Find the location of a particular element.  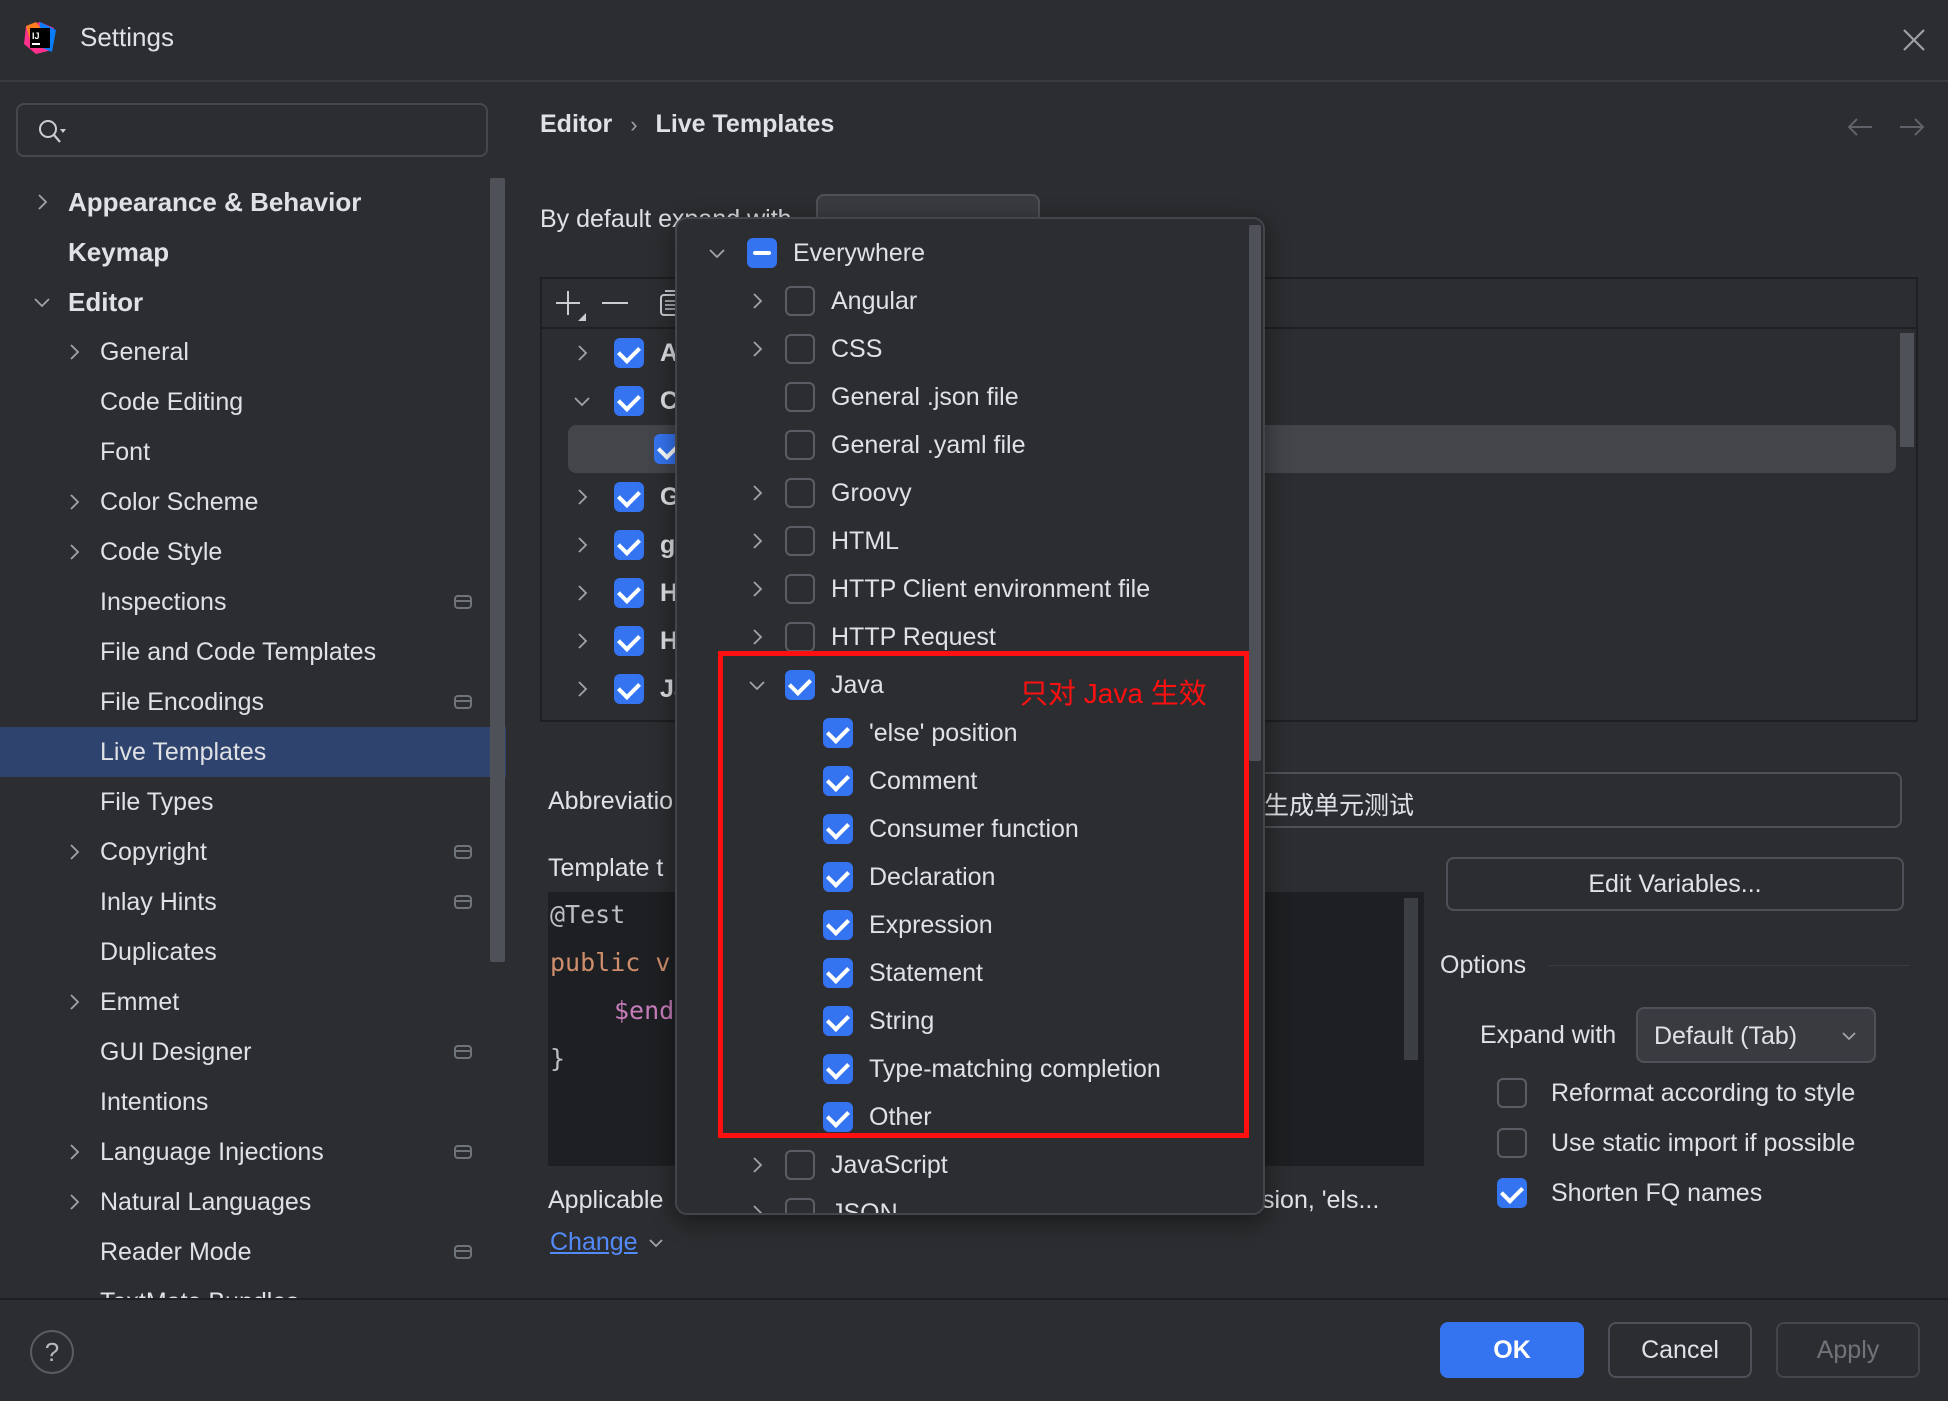

help-button: ? is located at coordinates (52, 1352).